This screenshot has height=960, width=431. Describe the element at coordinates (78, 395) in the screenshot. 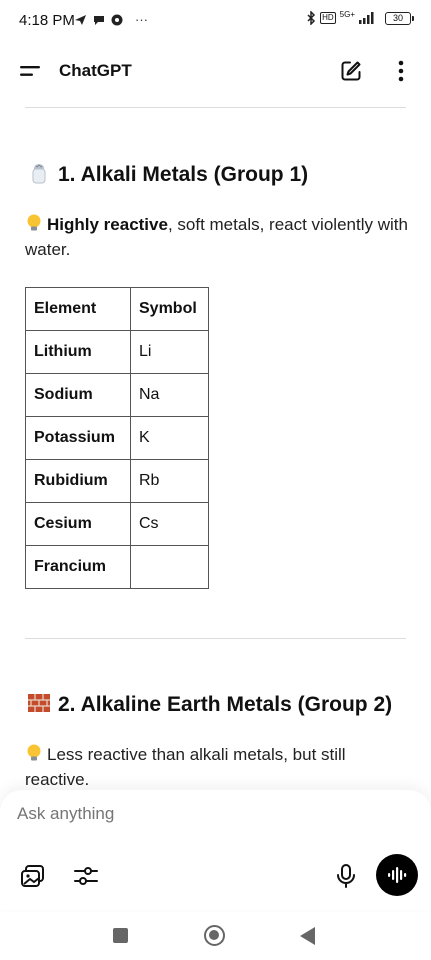

I see `table-cell-element: Sodium` at that location.